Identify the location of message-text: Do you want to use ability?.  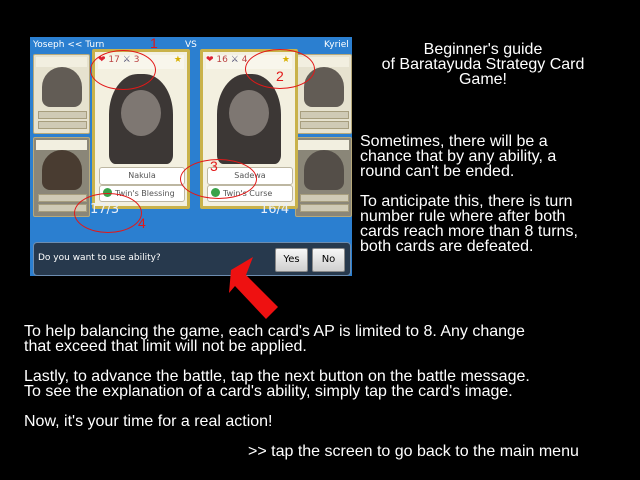
(99, 258).